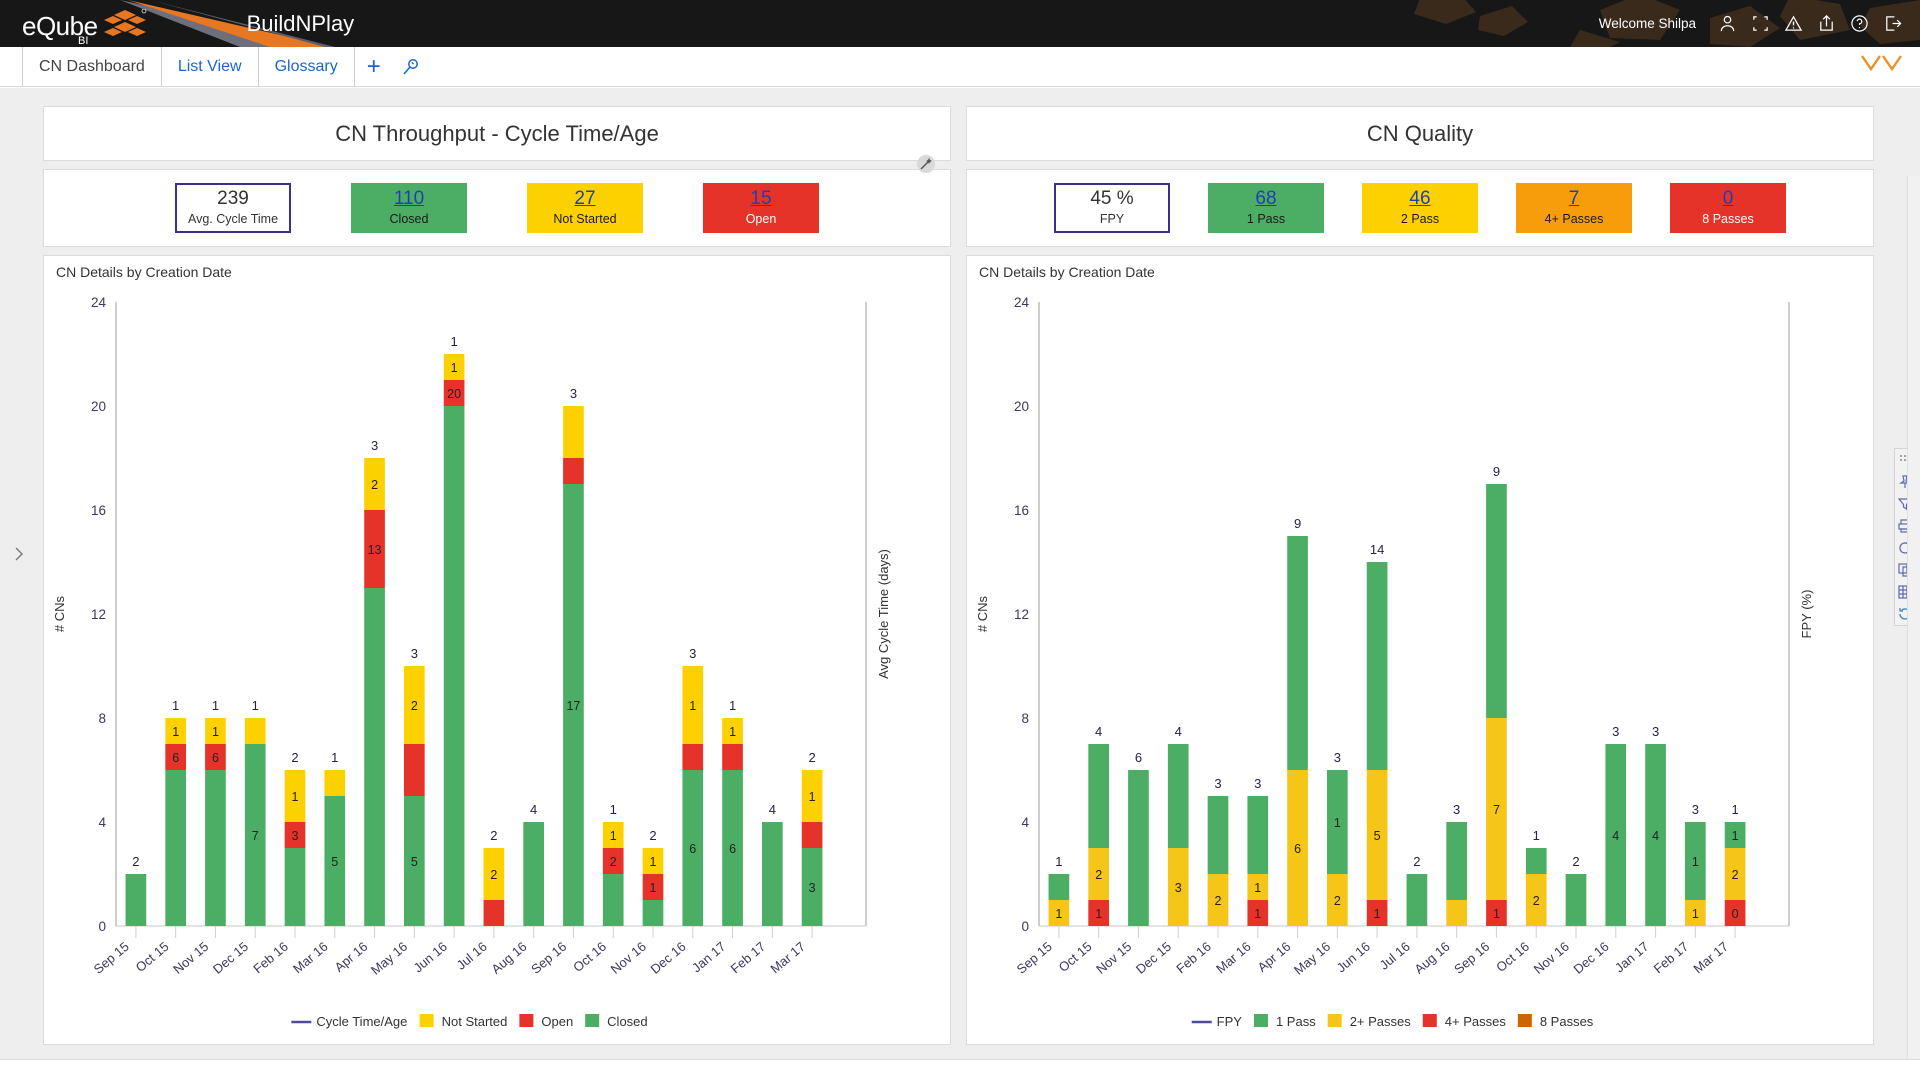  What do you see at coordinates (982, 613) in the screenshot?
I see `svg-text: # CNs` at bounding box center [982, 613].